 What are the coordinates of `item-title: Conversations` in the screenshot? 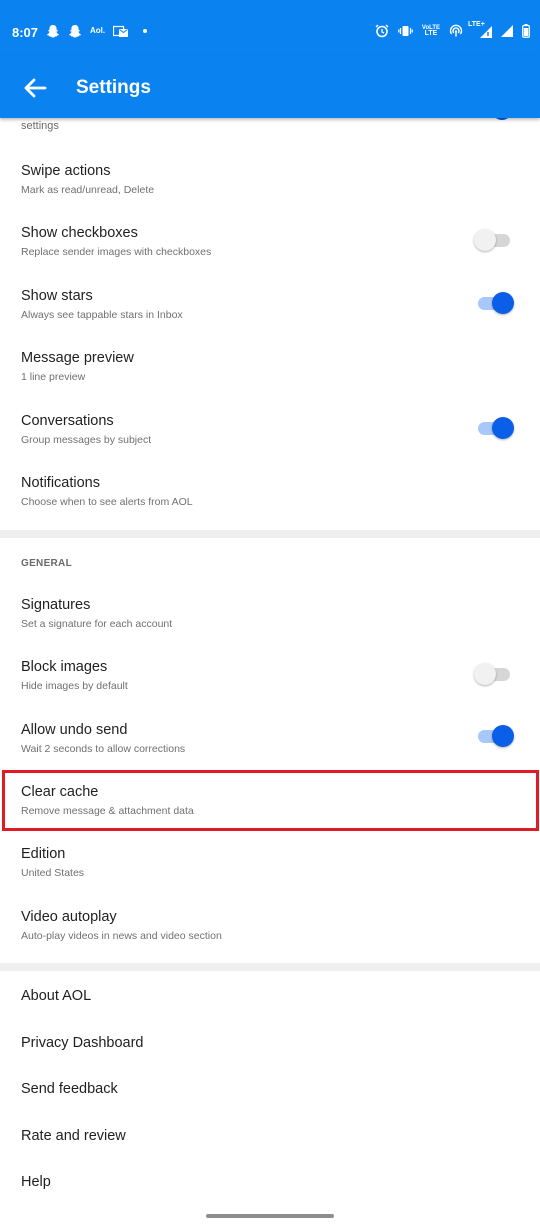 It's located at (67, 421).